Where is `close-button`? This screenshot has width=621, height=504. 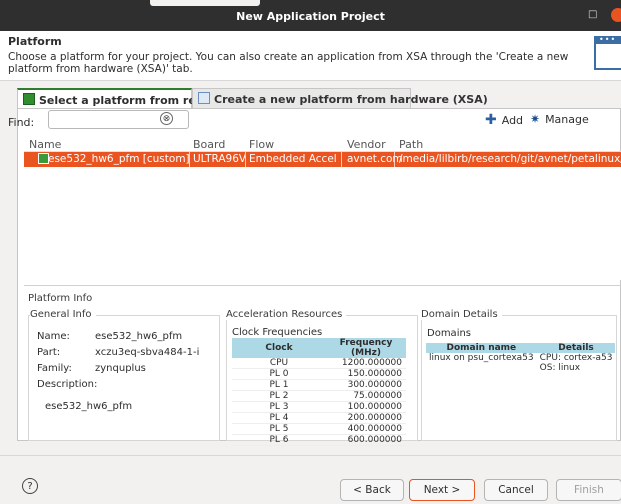 close-button is located at coordinates (616, 15).